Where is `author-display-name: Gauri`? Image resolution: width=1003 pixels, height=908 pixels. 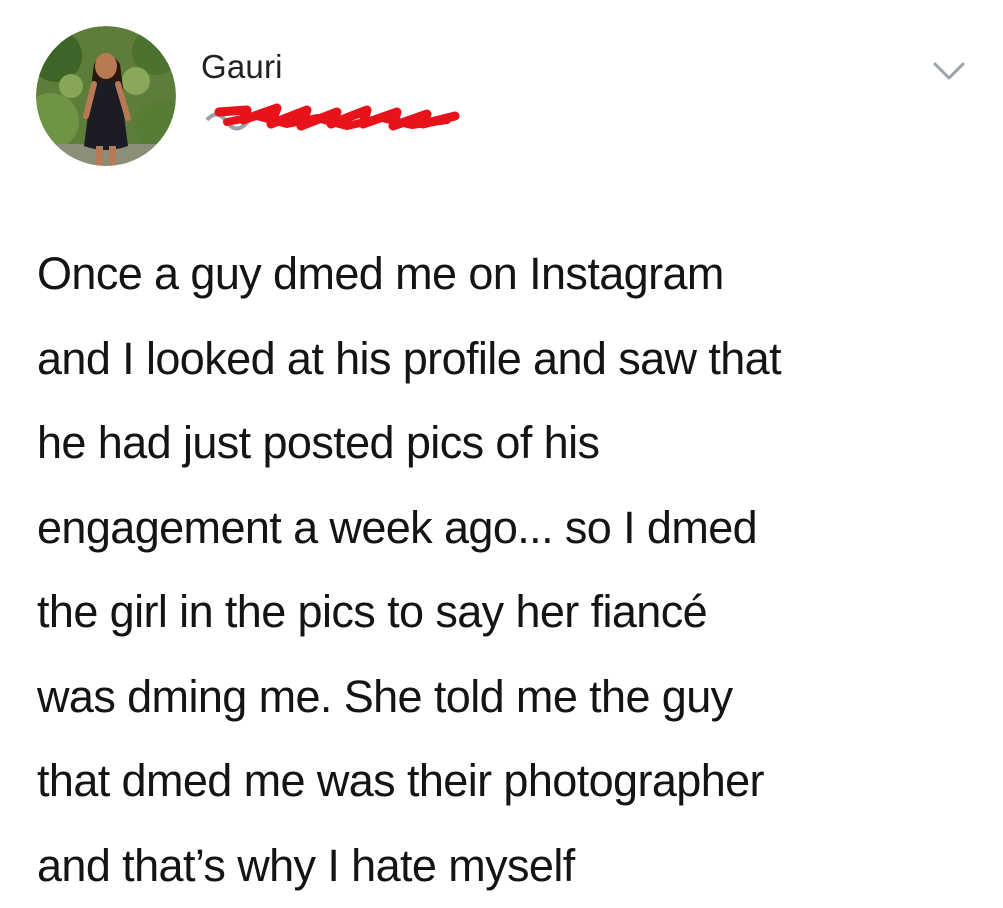 author-display-name: Gauri is located at coordinates (242, 67).